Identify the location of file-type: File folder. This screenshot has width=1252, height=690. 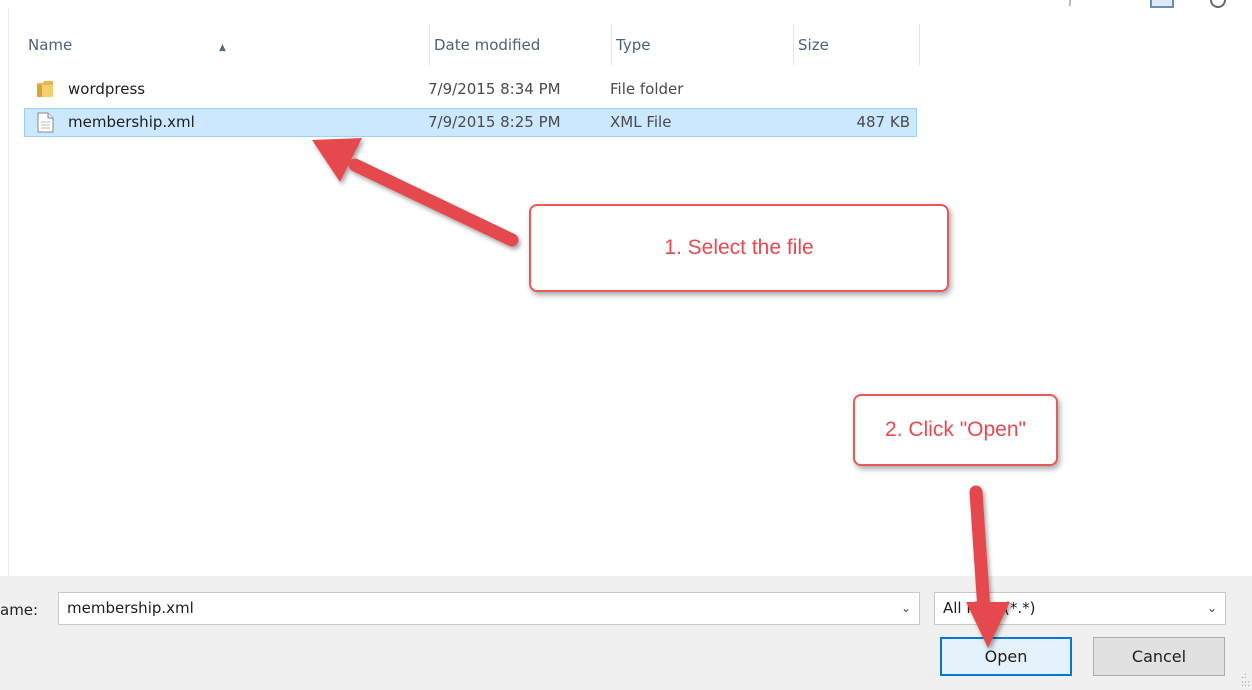
(647, 89).